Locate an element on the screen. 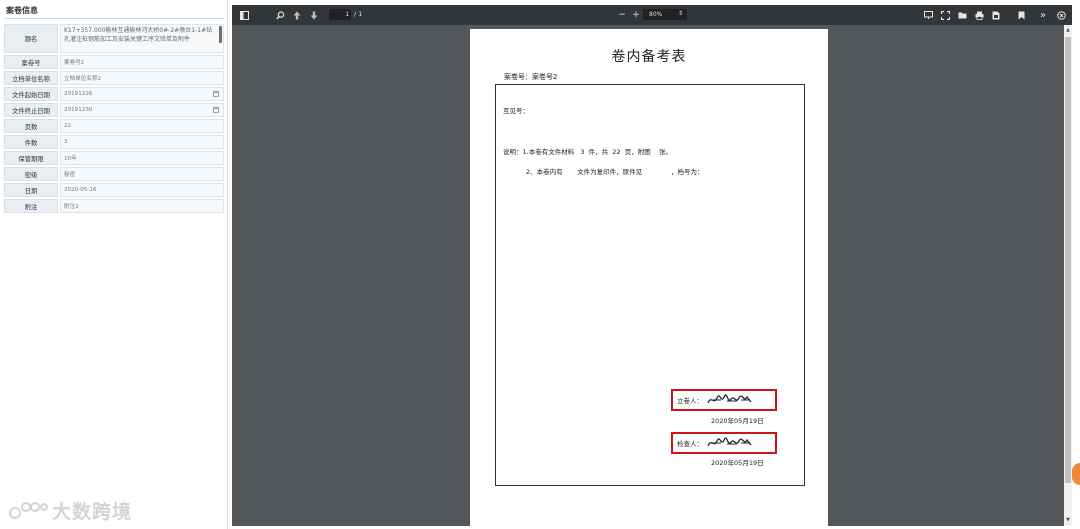 Image resolution: width=1080 pixels, height=529 pixels. zoom-out-button: − is located at coordinates (622, 15).